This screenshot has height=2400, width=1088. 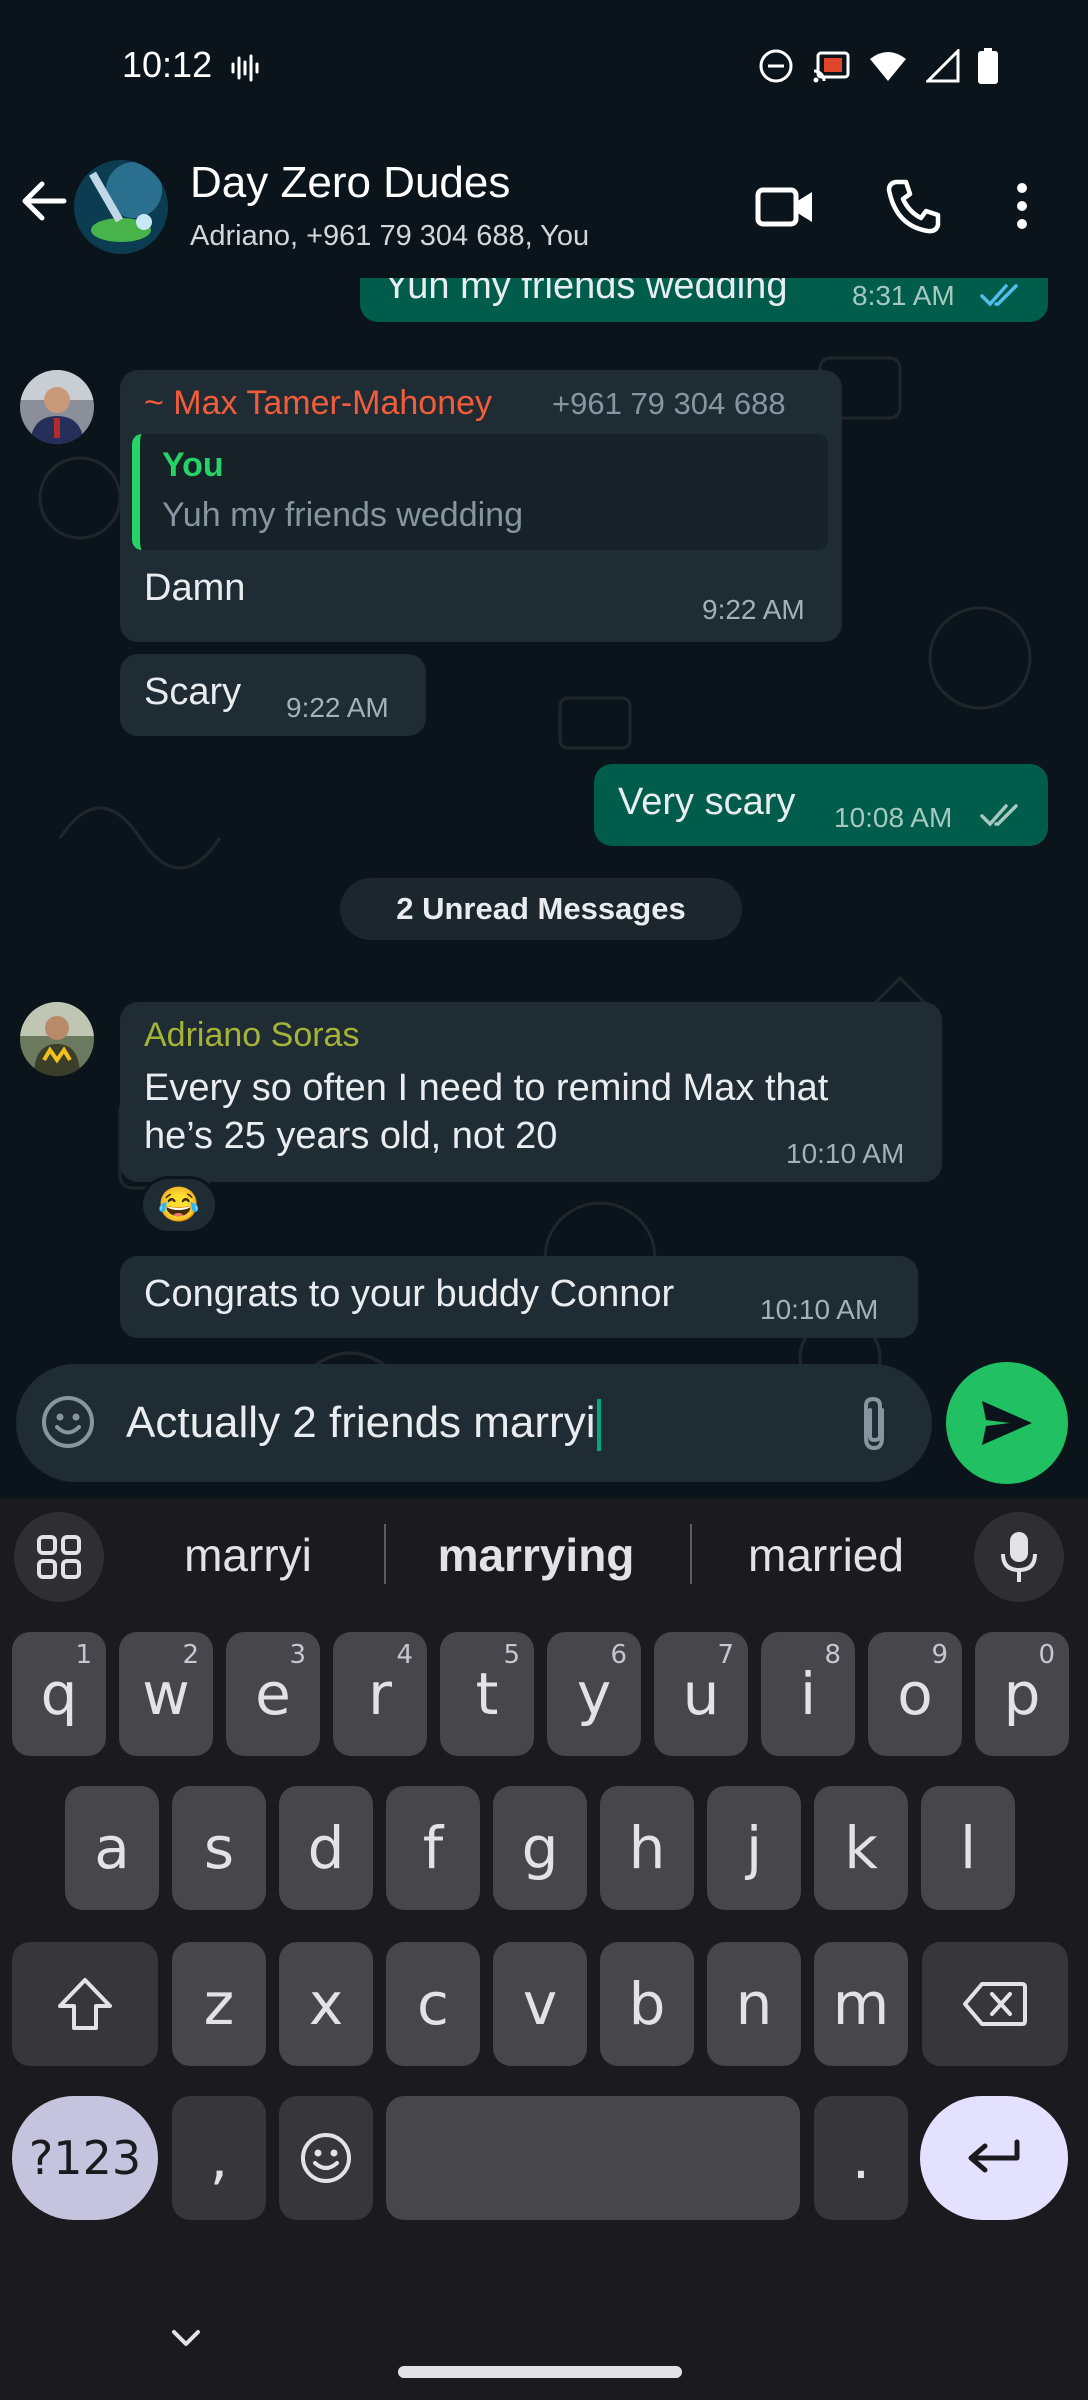 I want to click on group-avatar, so click(x=121, y=207).